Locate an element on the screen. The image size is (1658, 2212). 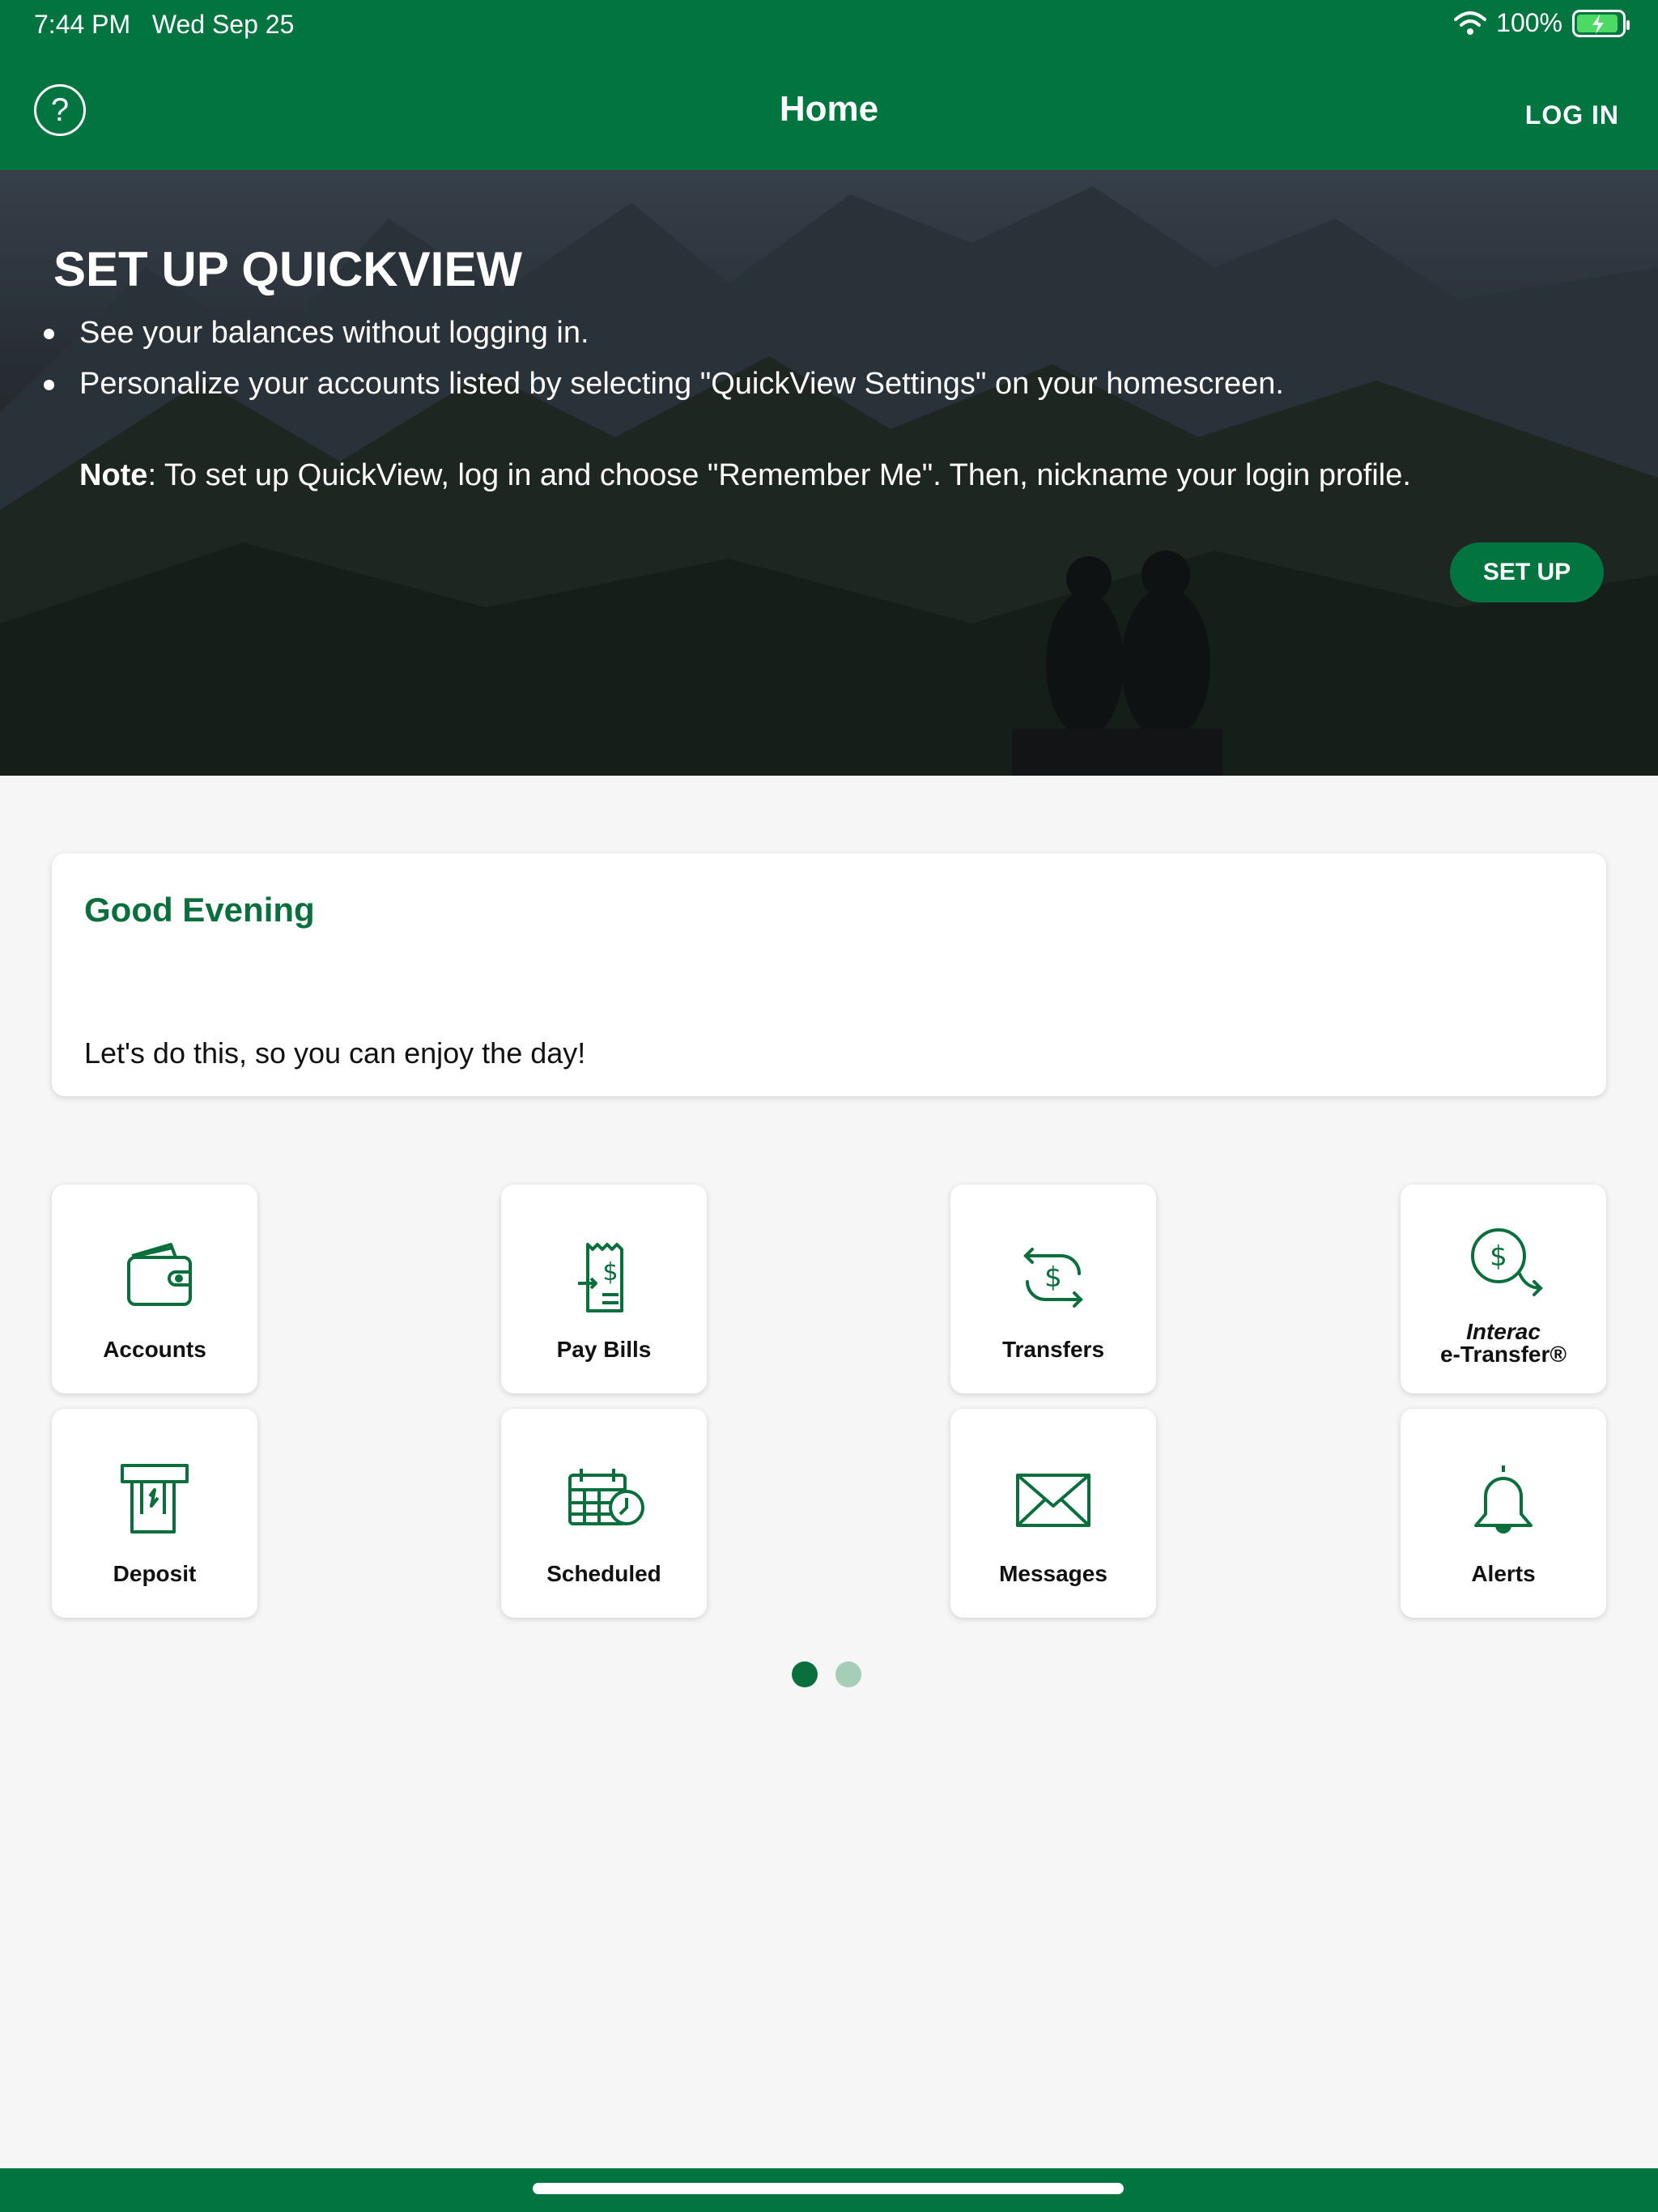
note-label: Note is located at coordinates (113, 475).